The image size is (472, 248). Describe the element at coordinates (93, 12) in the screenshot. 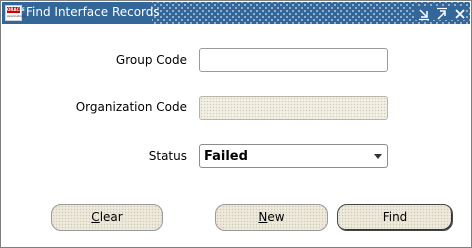

I see `window-title: Find Interface Records` at that location.